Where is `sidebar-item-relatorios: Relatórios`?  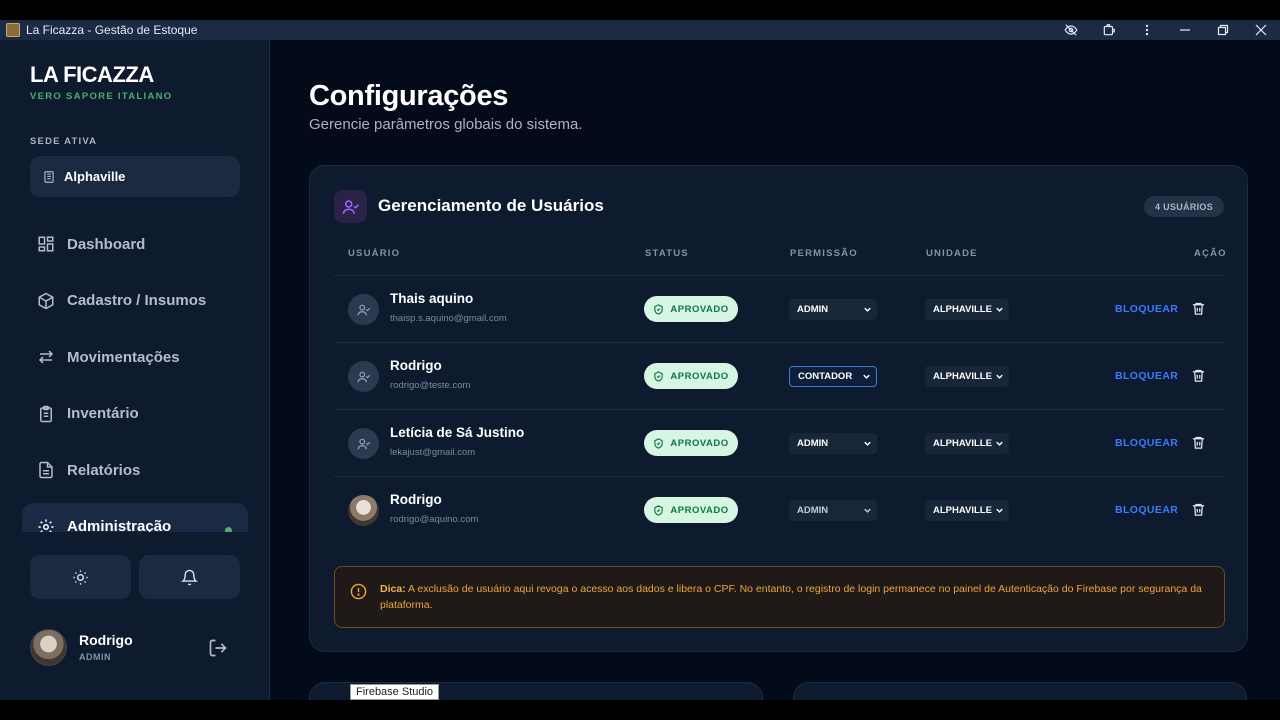 sidebar-item-relatorios: Relatórios is located at coordinates (135, 470).